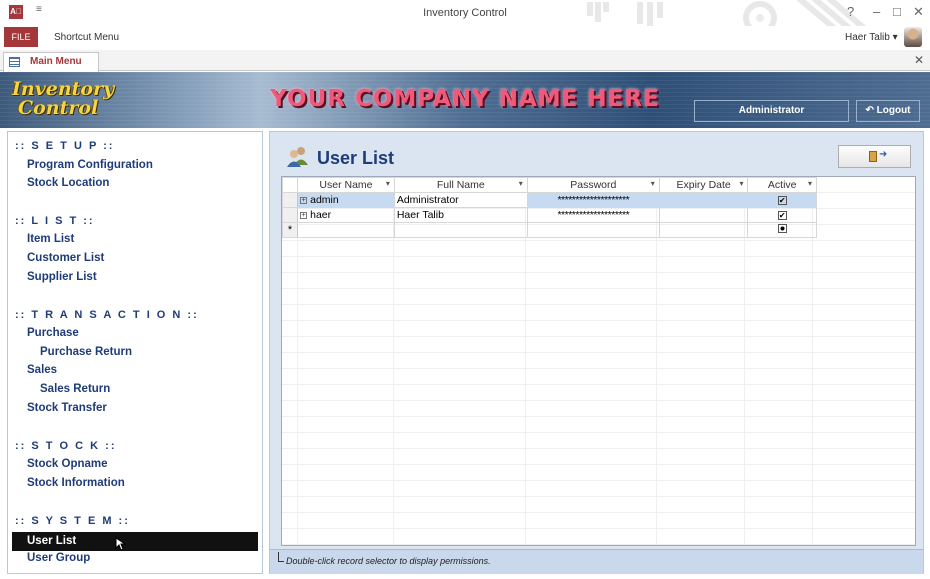 Image resolution: width=930 pixels, height=579 pixels. Describe the element at coordinates (62, 277) in the screenshot. I see `sidebar-item-supplier-list: Supplier List` at that location.